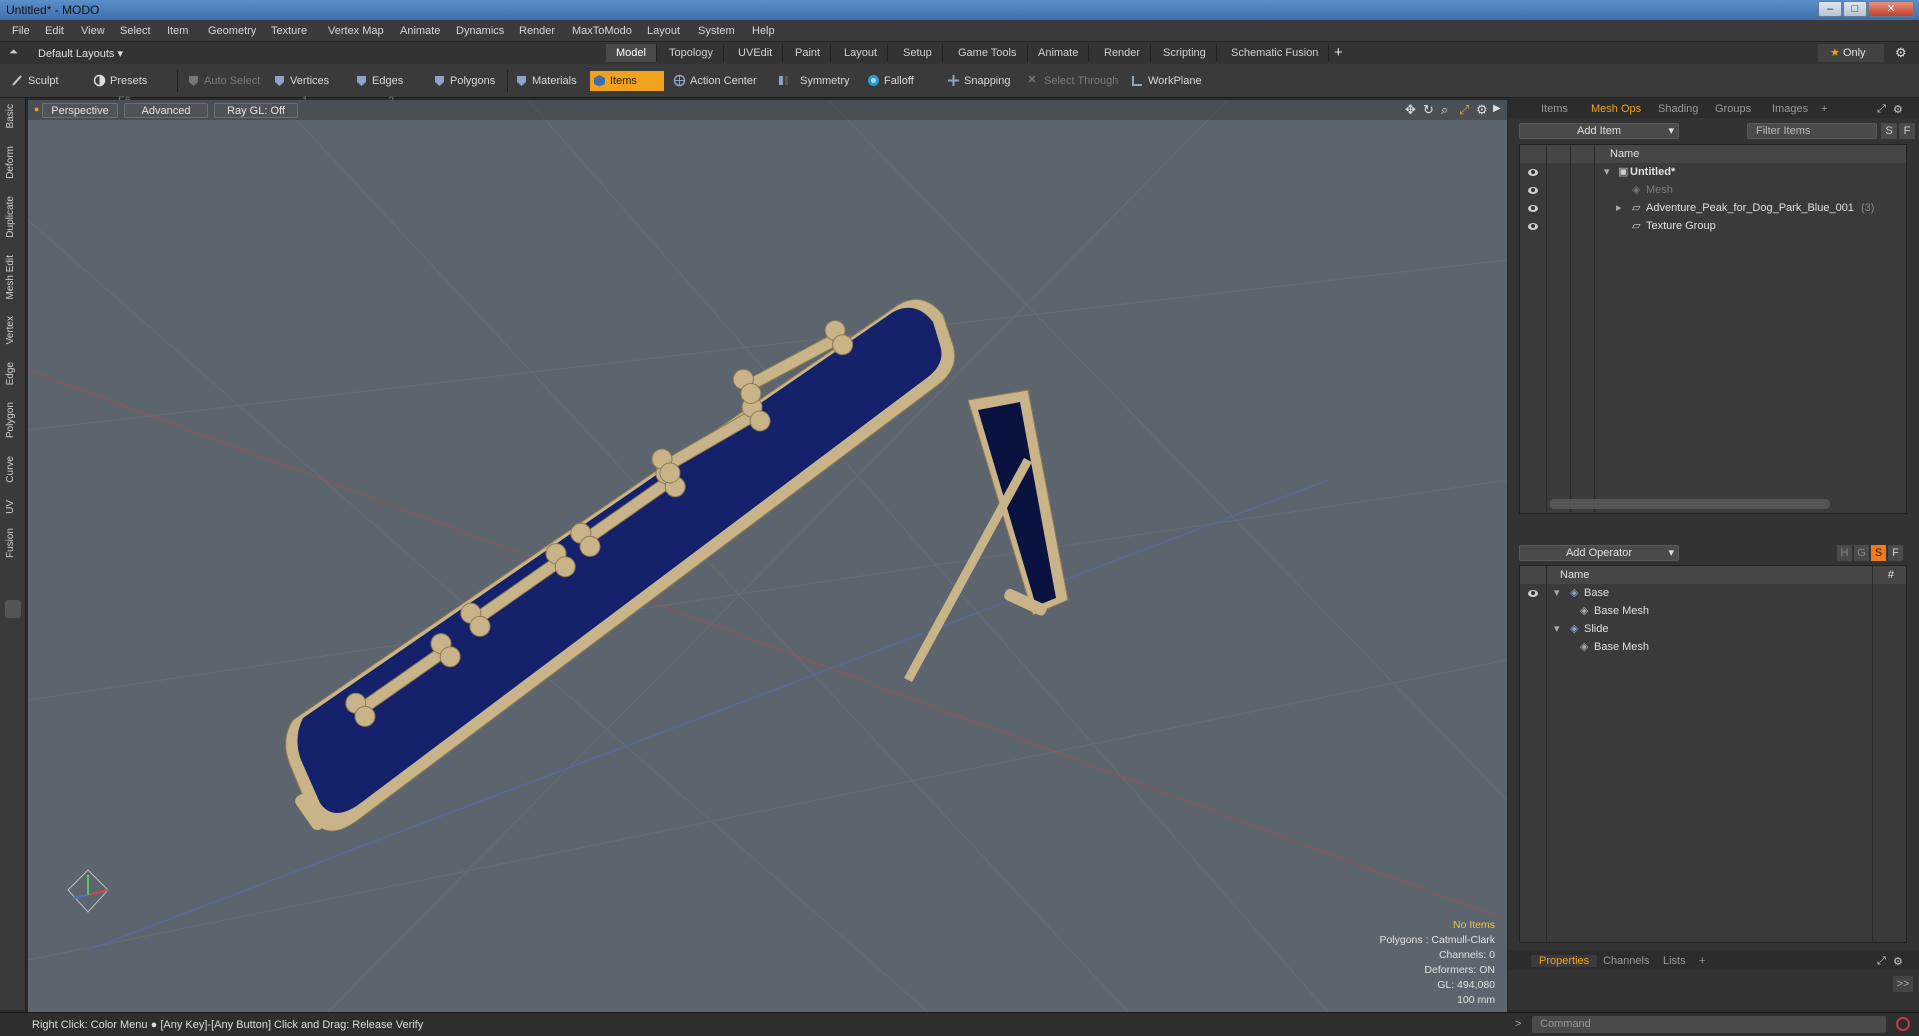 The height and width of the screenshot is (1036, 1919). I want to click on menu-maxtomodo: MaxToModo, so click(602, 31).